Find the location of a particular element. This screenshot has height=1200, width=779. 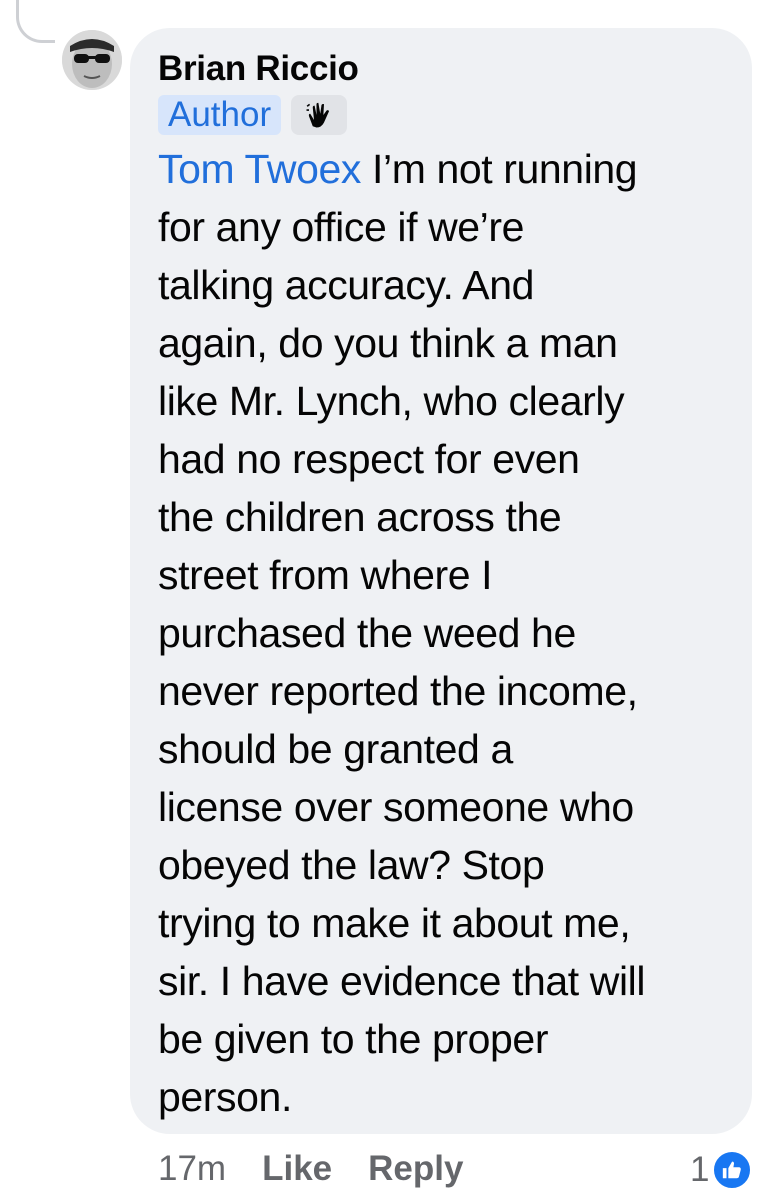

profile-photo is located at coordinates (92, 60).